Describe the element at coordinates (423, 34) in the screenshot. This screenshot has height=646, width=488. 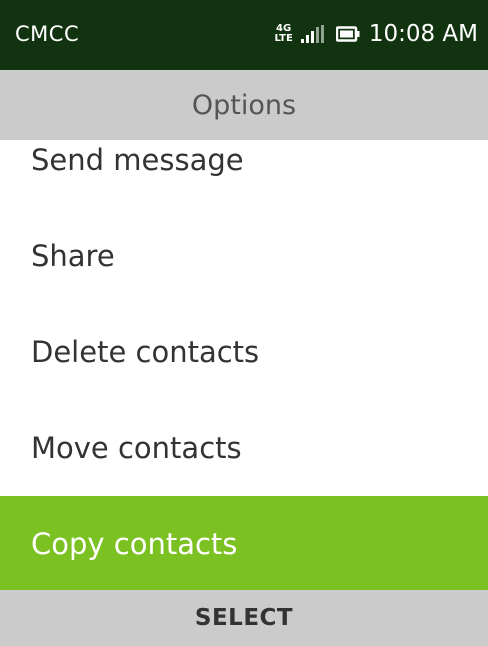
I see `clock: 10:08 AM` at that location.